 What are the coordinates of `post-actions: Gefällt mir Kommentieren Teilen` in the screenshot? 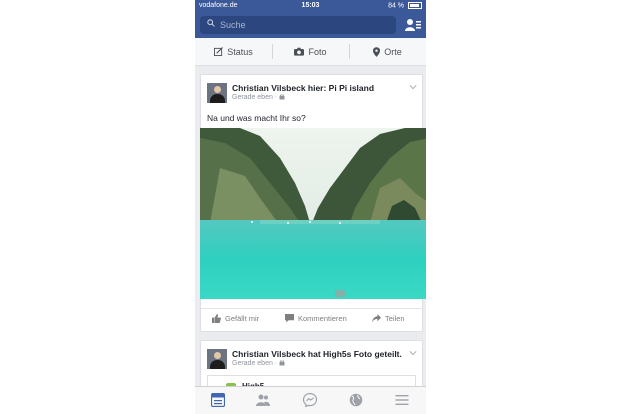 It's located at (311, 319).